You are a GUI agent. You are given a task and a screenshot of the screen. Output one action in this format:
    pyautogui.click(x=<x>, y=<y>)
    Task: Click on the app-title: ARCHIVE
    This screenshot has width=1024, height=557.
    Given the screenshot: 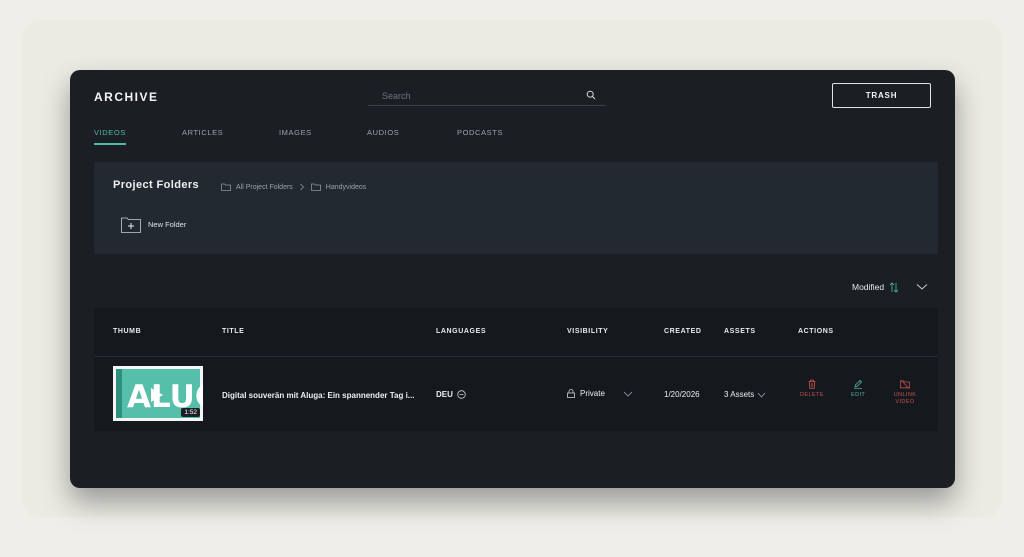 What is the action you would take?
    pyautogui.click(x=126, y=97)
    